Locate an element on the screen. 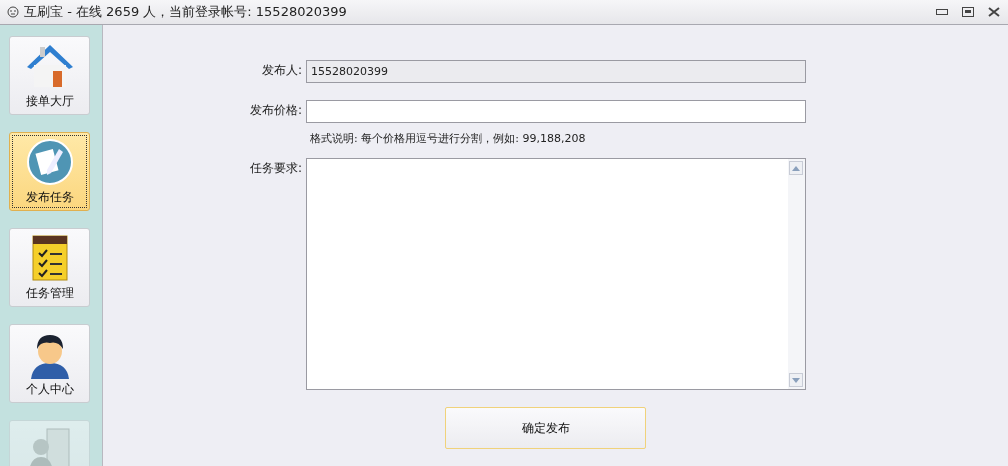  notepad-pen-icon is located at coordinates (49, 162).